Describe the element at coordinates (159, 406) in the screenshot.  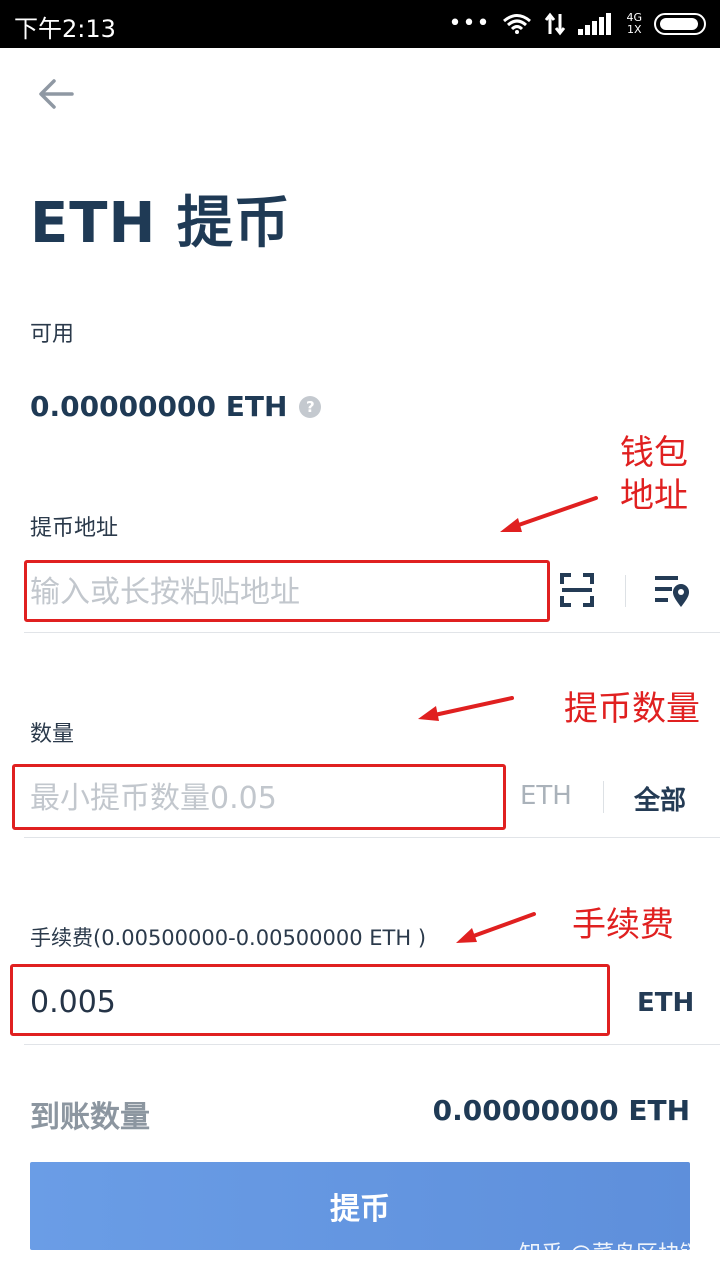
I see `balance-value: 0.00000000 ETH` at that location.